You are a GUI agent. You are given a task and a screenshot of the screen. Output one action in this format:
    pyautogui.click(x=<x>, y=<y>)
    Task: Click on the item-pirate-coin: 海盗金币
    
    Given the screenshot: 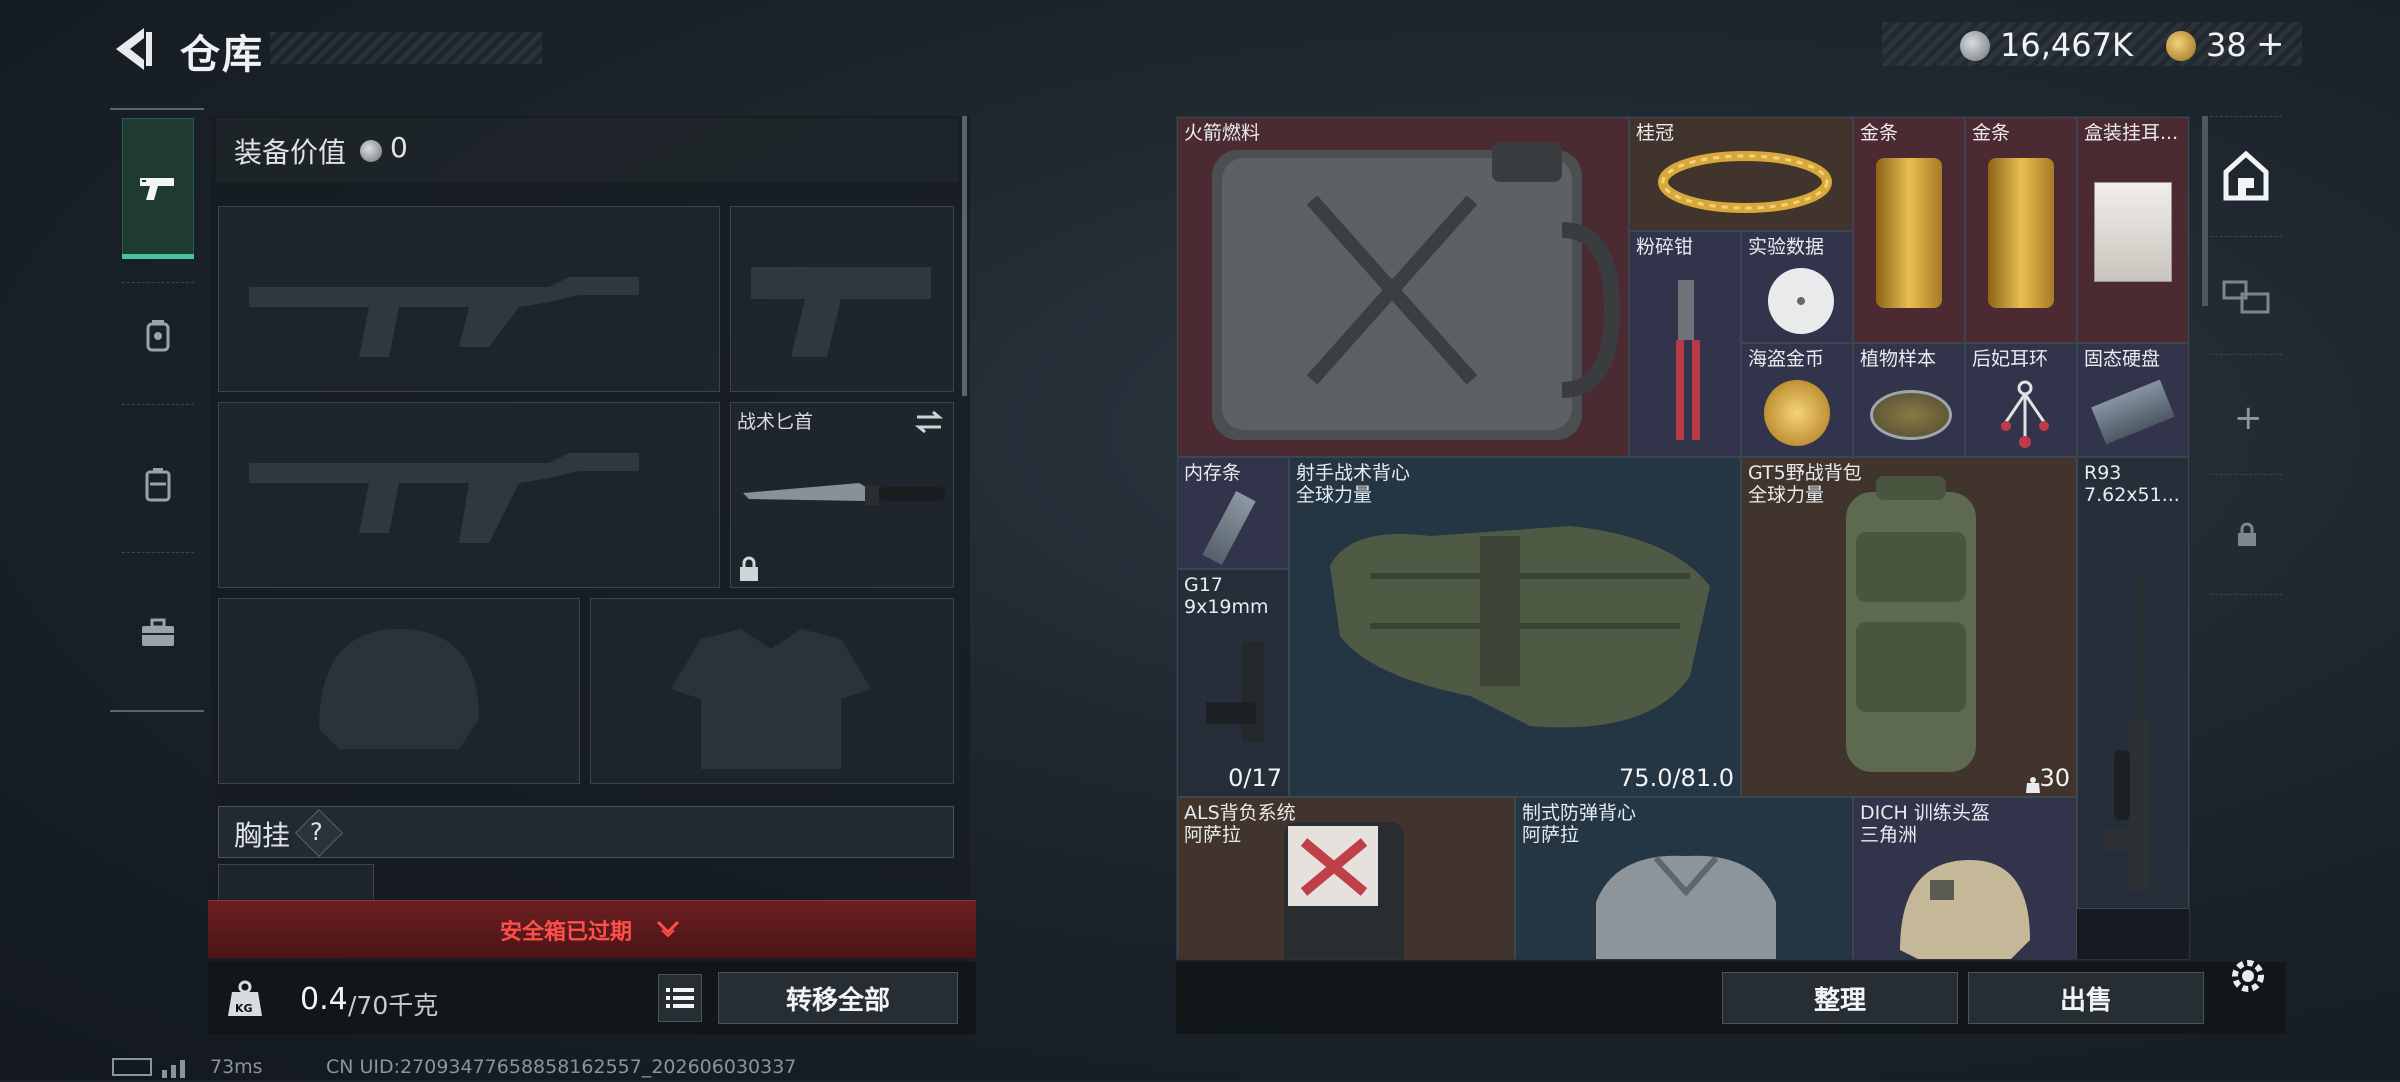 What is the action you would take?
    pyautogui.click(x=1797, y=400)
    